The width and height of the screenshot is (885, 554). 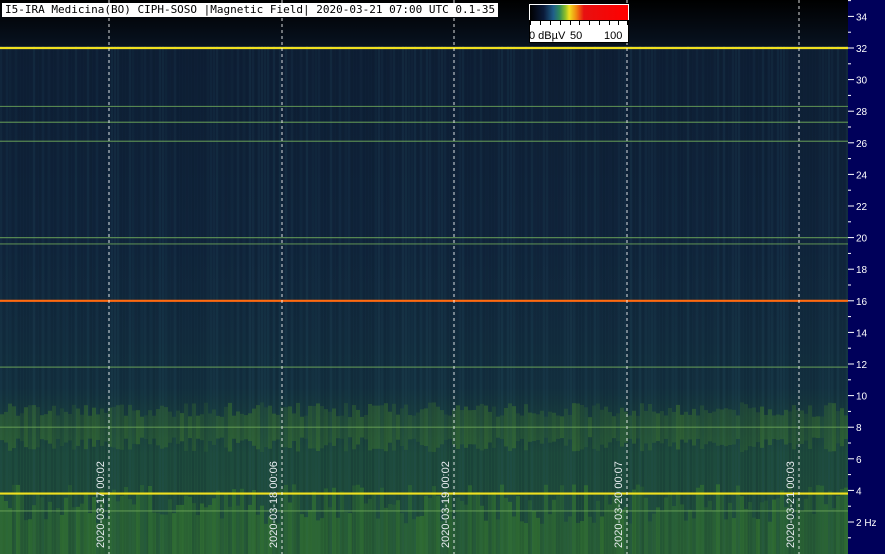 What do you see at coordinates (862, 397) in the screenshot?
I see `axis-tick-label: 10` at bounding box center [862, 397].